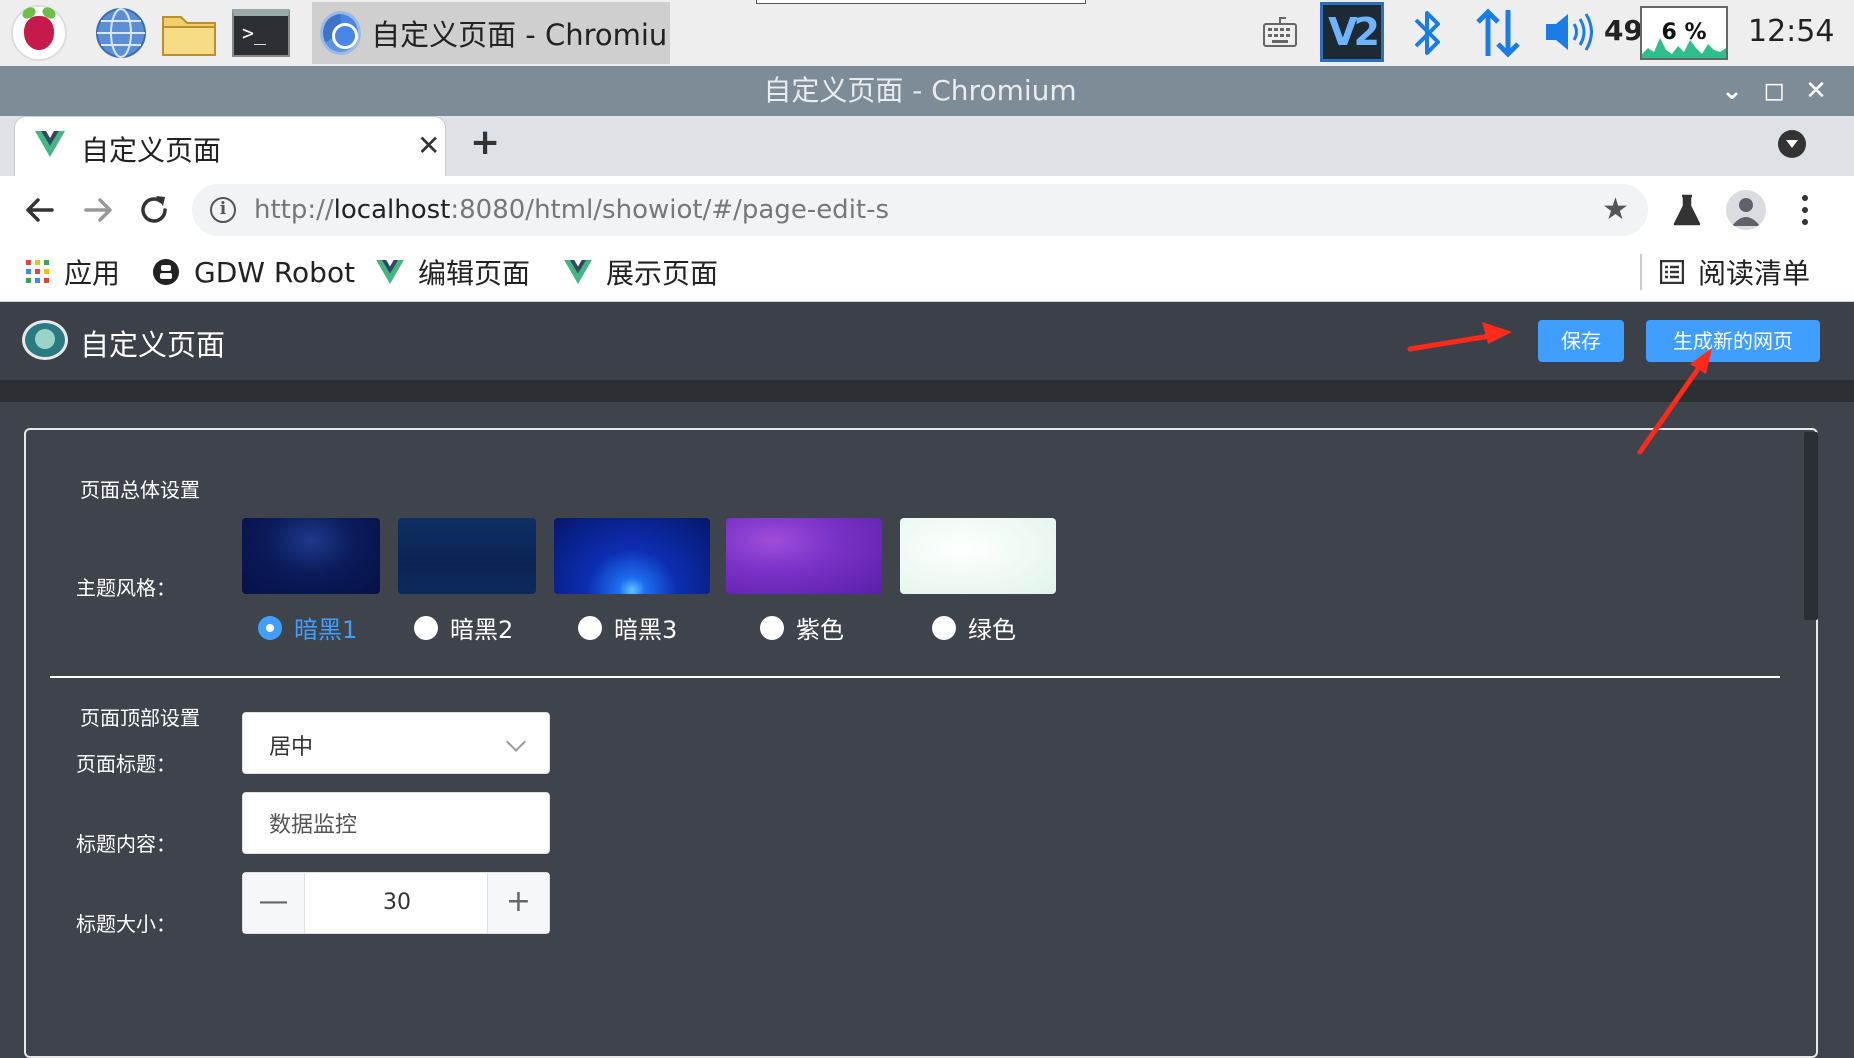 Image resolution: width=1854 pixels, height=1058 pixels. I want to click on app-header: 自定义页面 保存 生成新的网页, so click(927, 341).